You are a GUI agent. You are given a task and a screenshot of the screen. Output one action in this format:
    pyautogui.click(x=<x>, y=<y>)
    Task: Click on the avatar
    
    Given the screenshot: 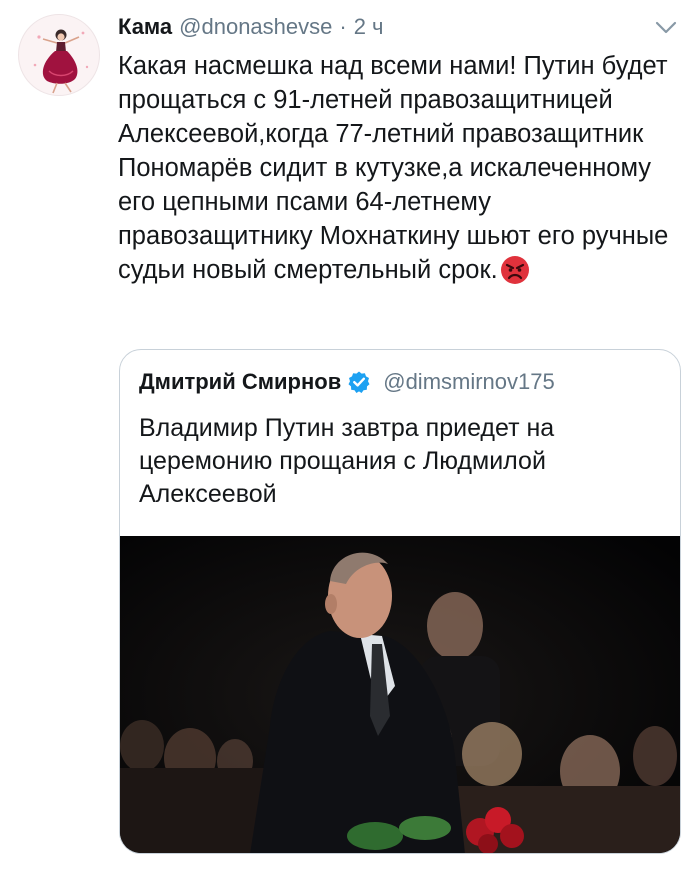 What is the action you would take?
    pyautogui.click(x=59, y=55)
    